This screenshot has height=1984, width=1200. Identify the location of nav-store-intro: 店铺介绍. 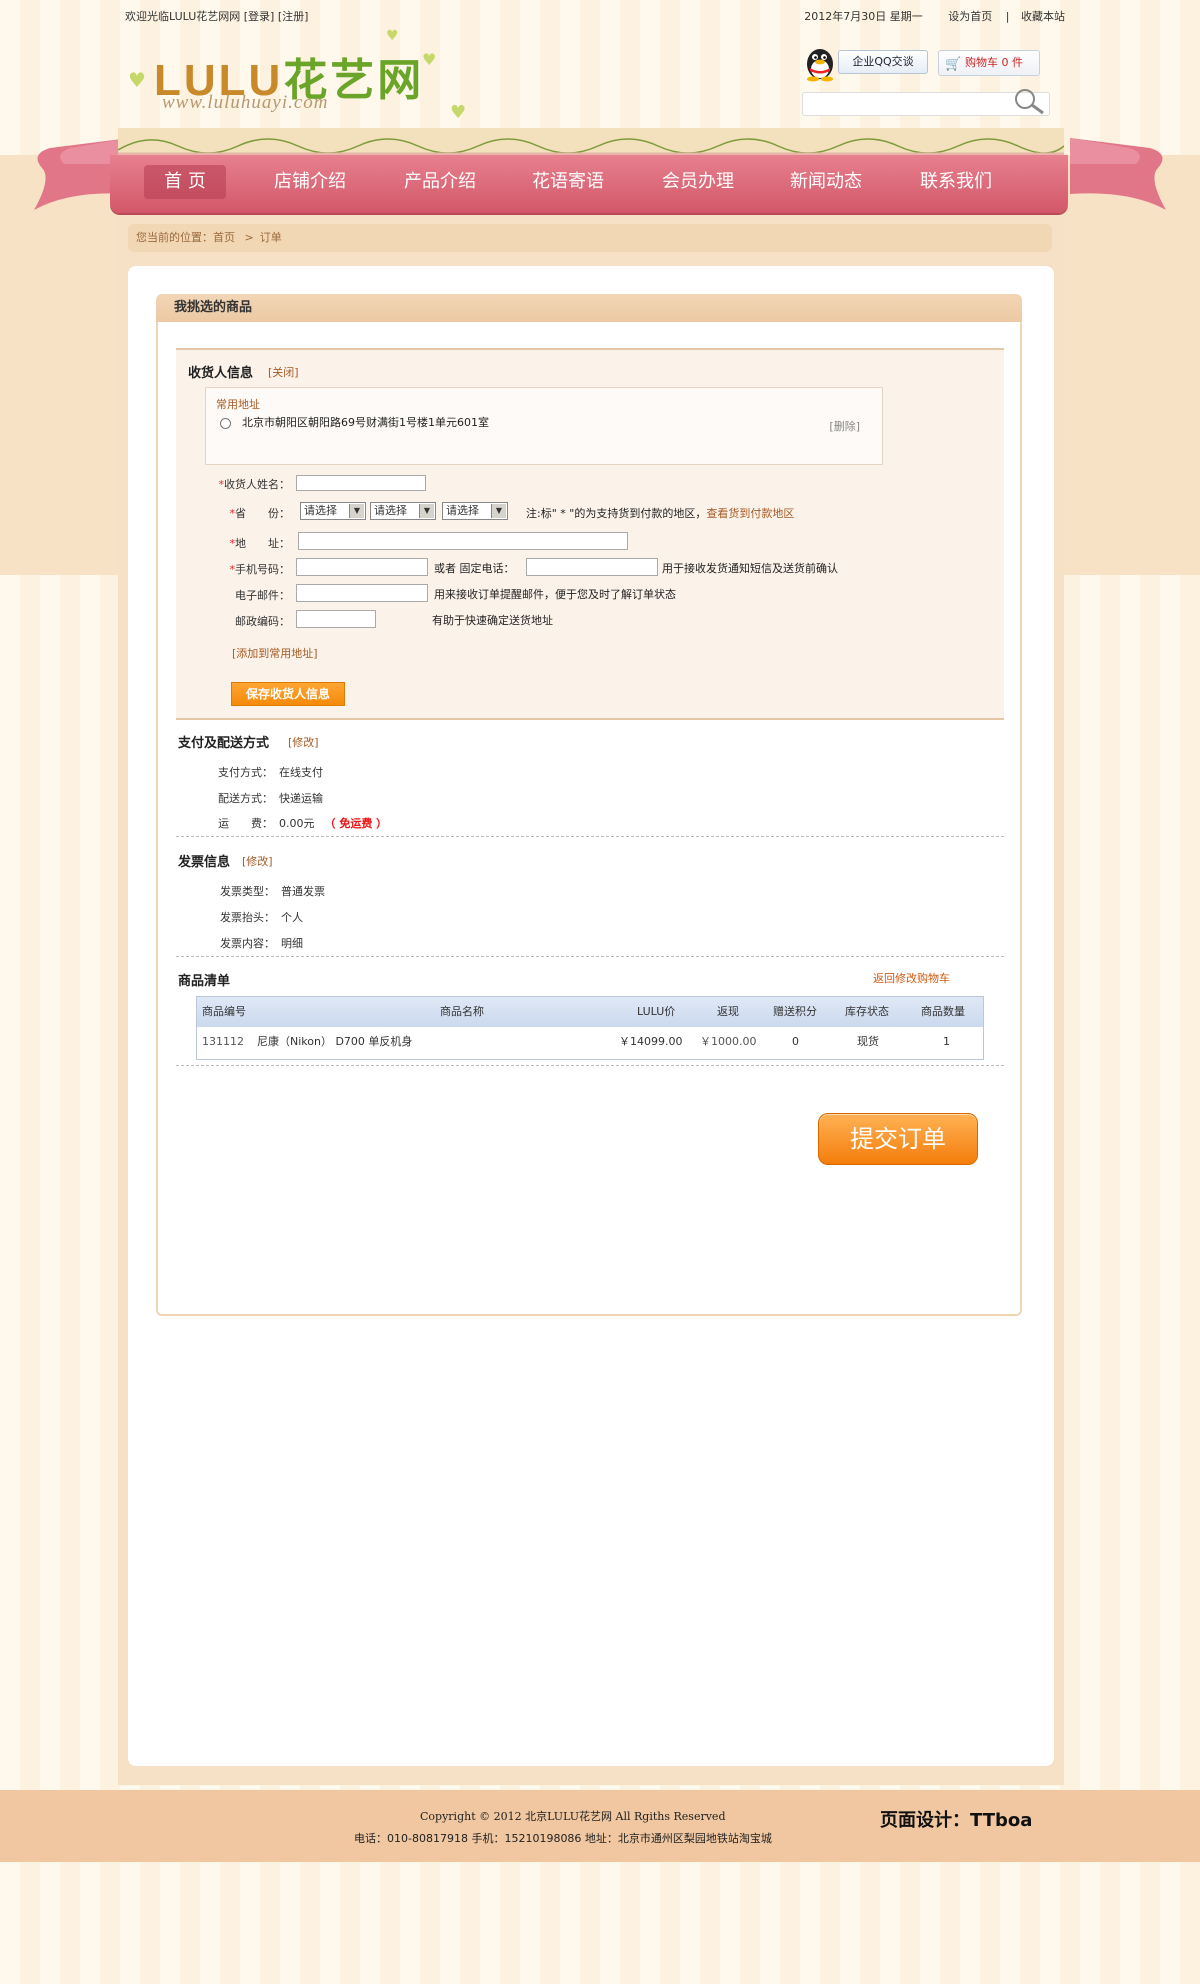
(310, 182).